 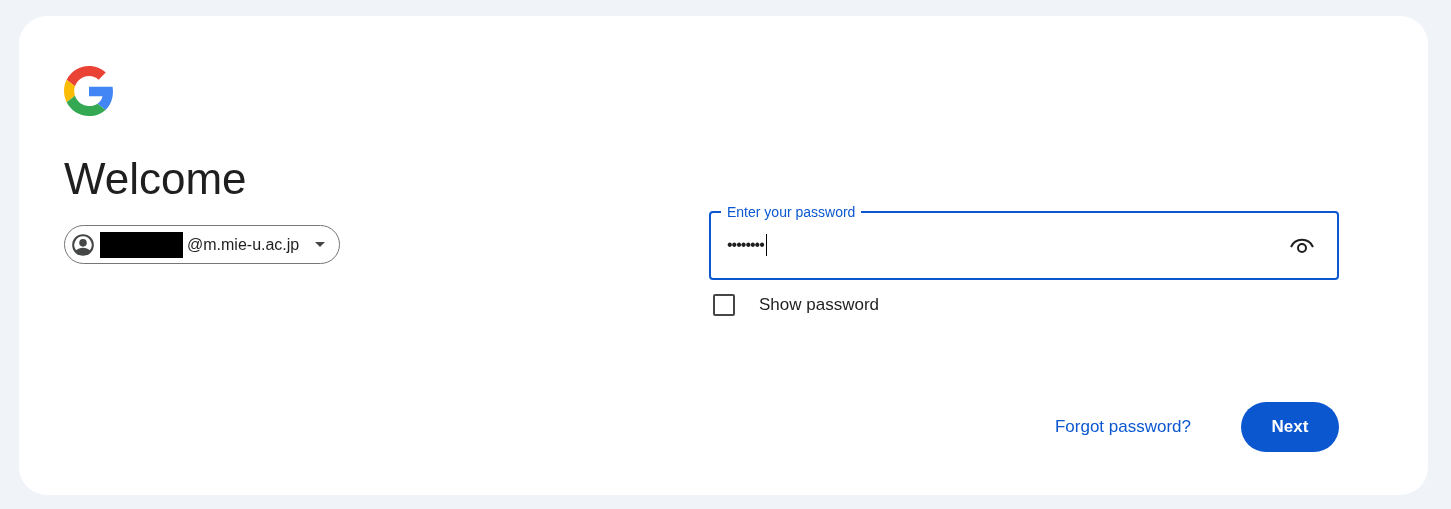 I want to click on account-icon, so click(x=83, y=244).